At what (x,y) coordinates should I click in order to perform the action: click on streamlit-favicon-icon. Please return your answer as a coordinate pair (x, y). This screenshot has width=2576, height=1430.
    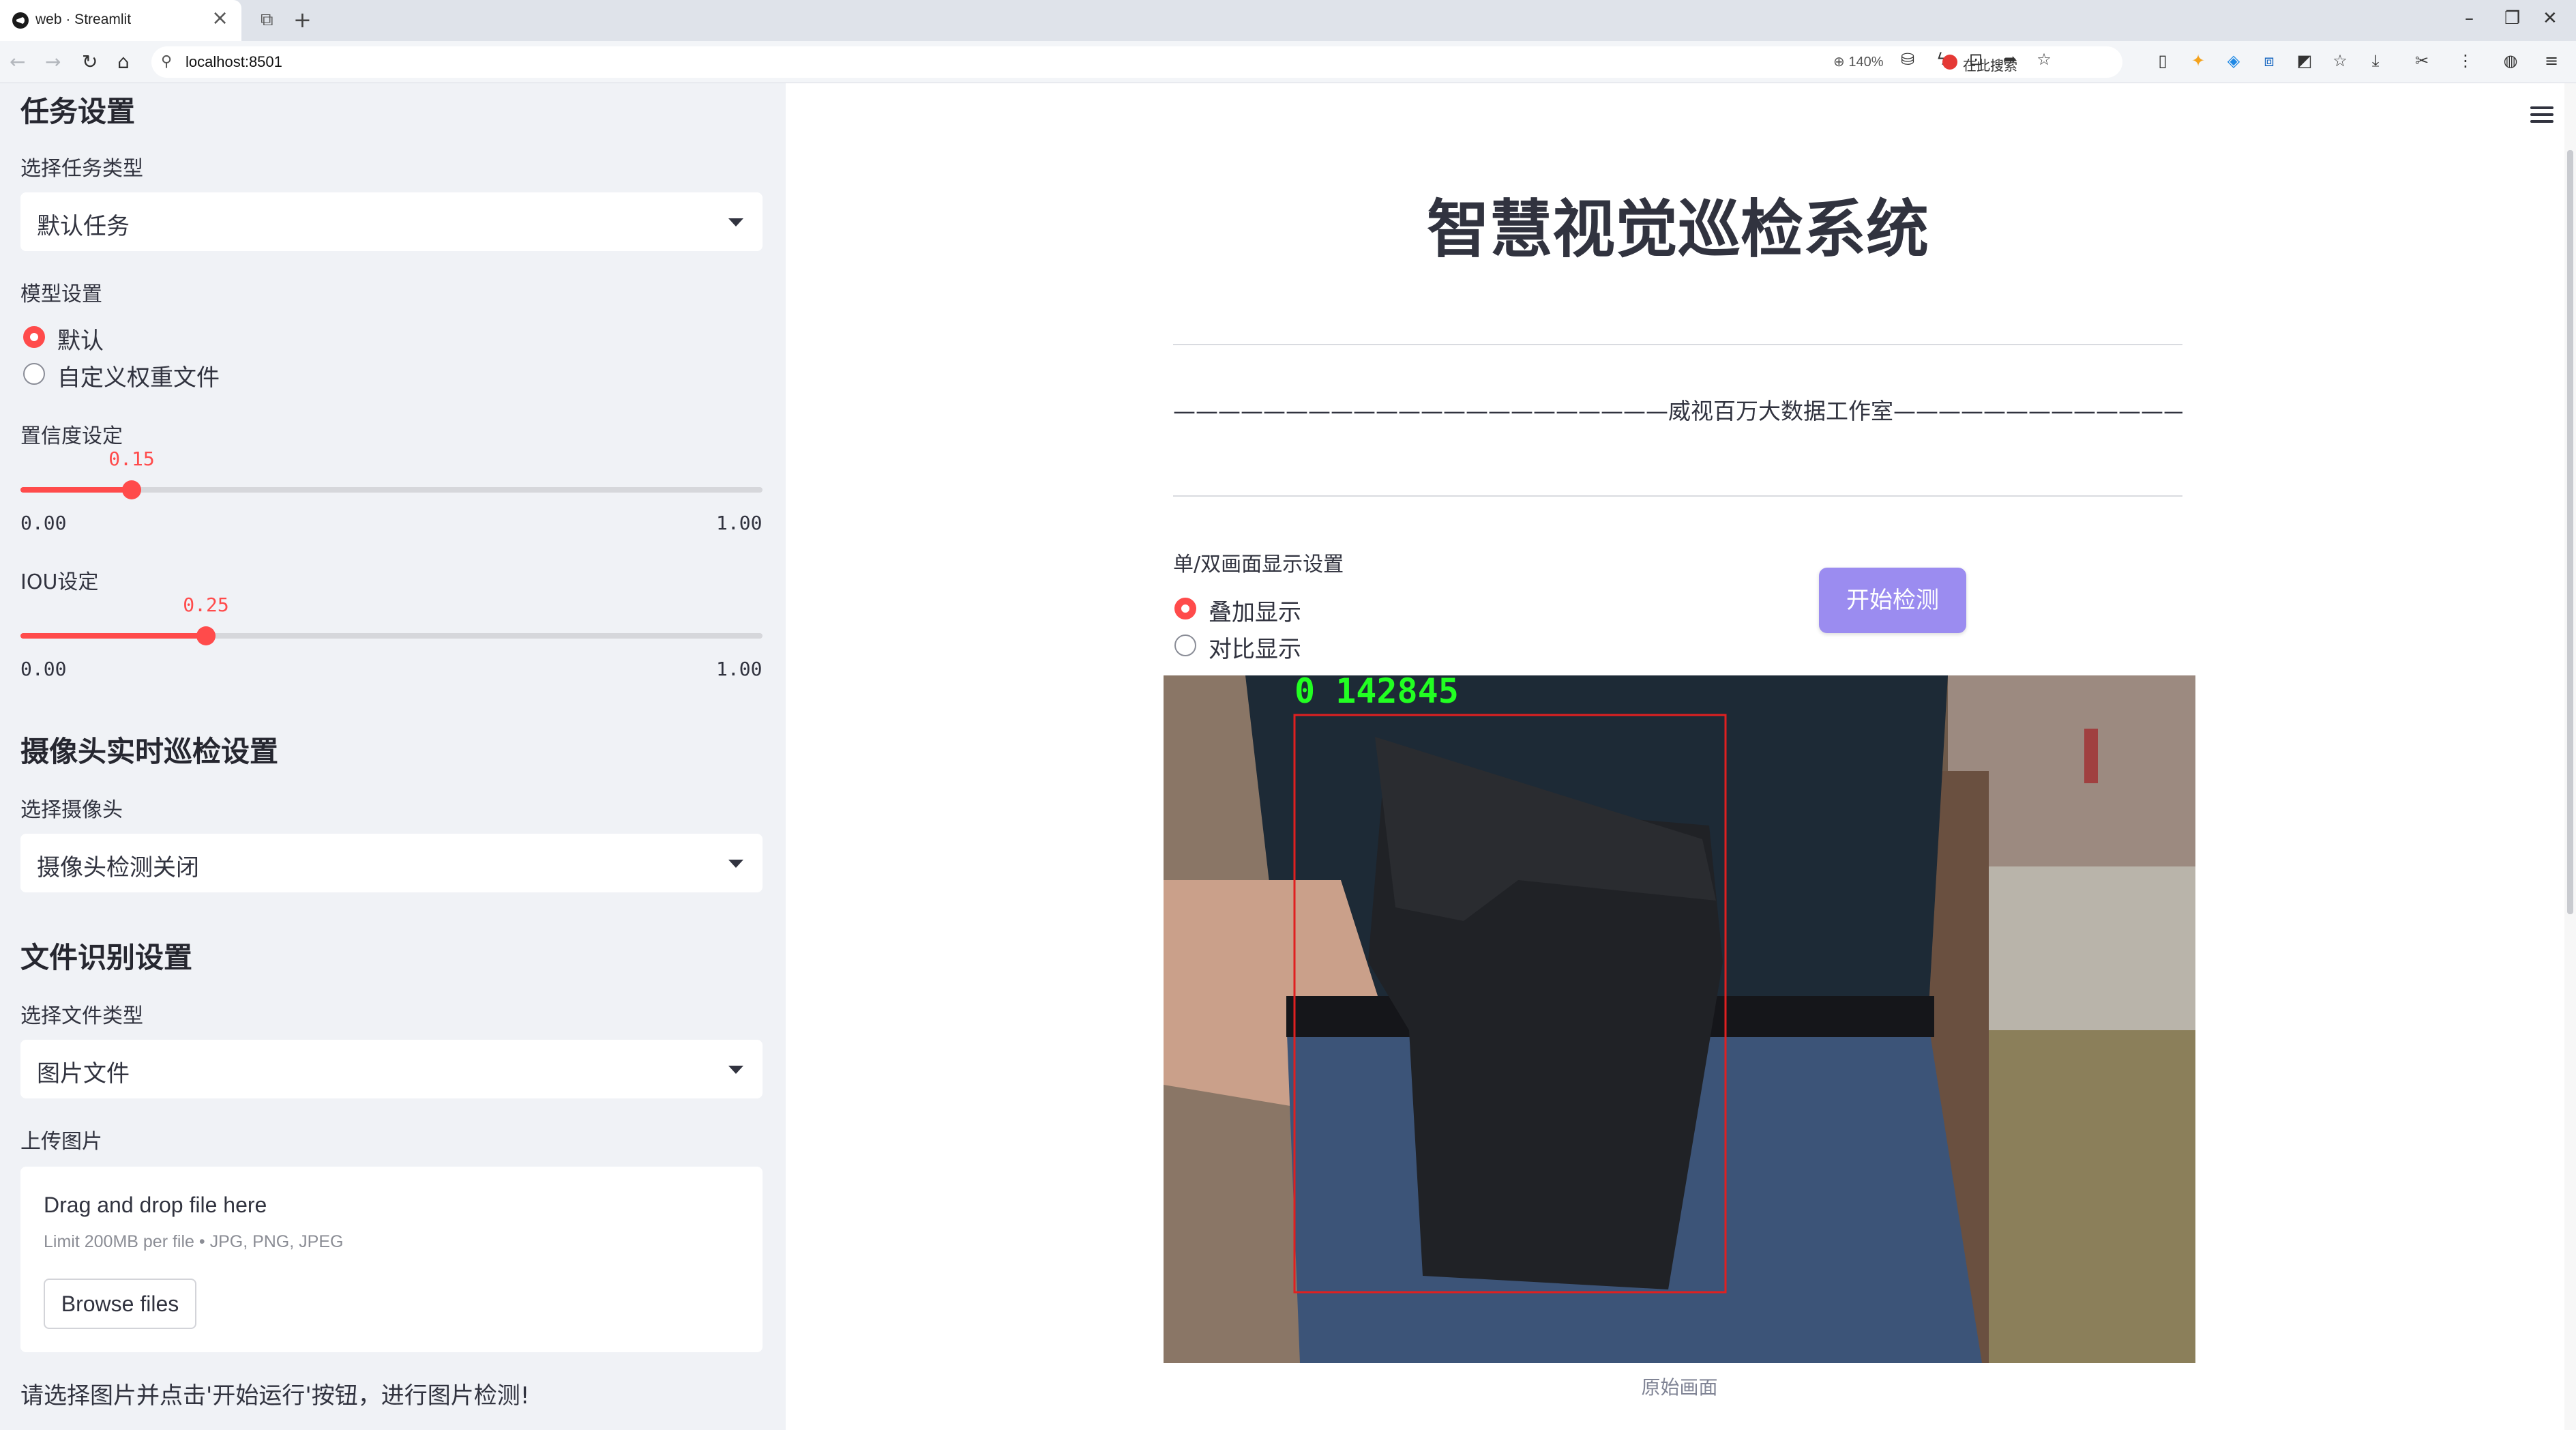
    Looking at the image, I should click on (20, 20).